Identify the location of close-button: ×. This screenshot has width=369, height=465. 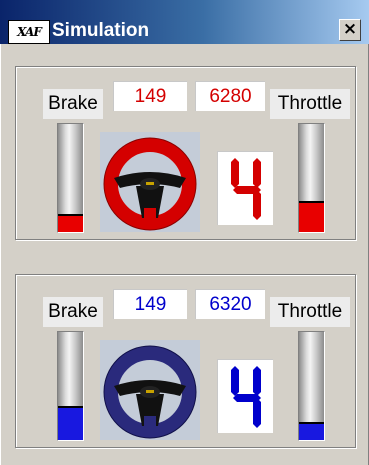
(350, 30).